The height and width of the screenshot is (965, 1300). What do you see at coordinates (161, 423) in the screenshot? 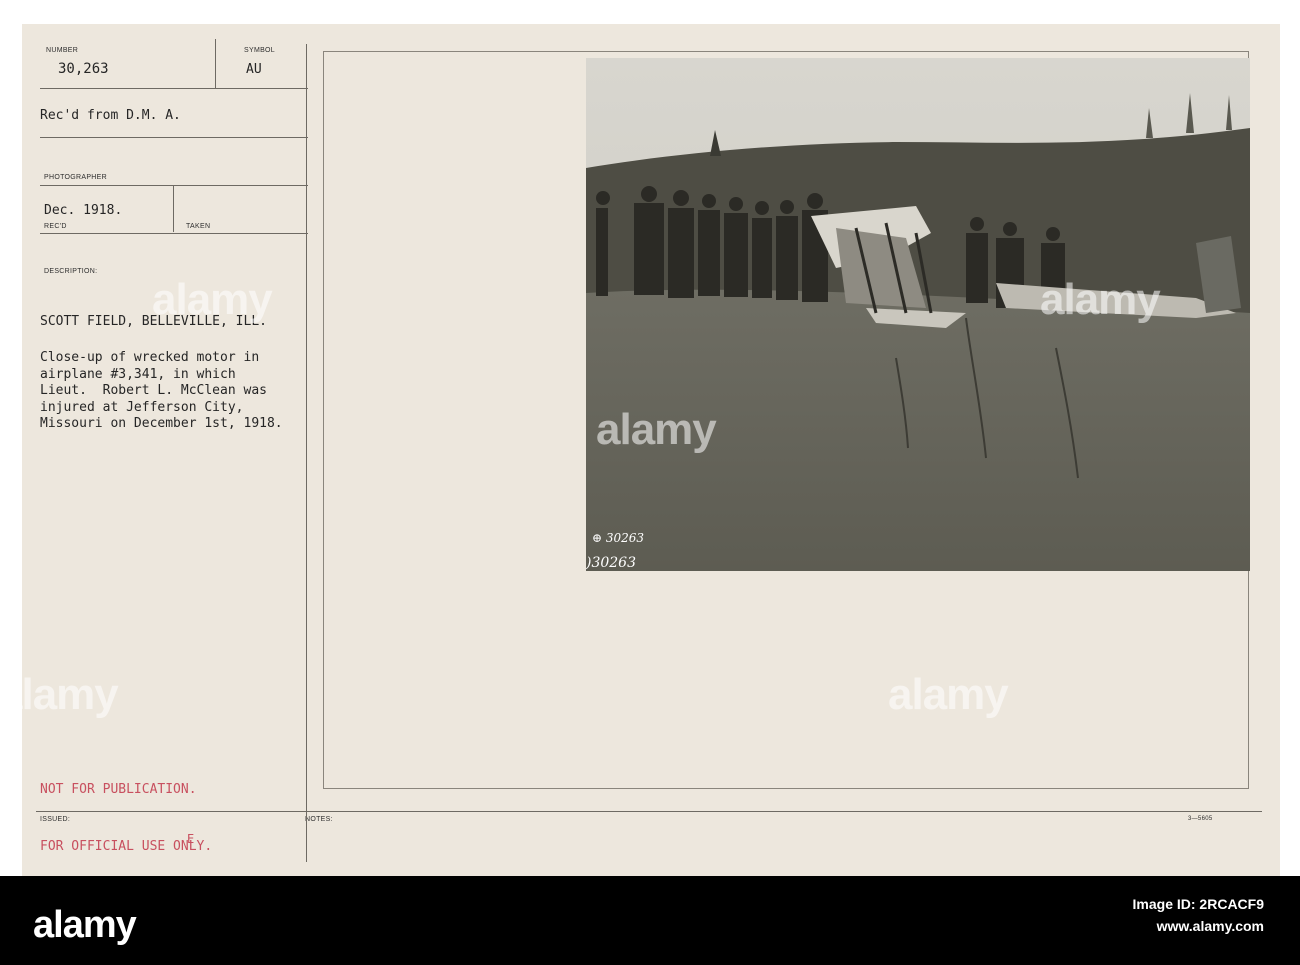
I see `description-line: Missouri on December 1st, 1918.` at bounding box center [161, 423].